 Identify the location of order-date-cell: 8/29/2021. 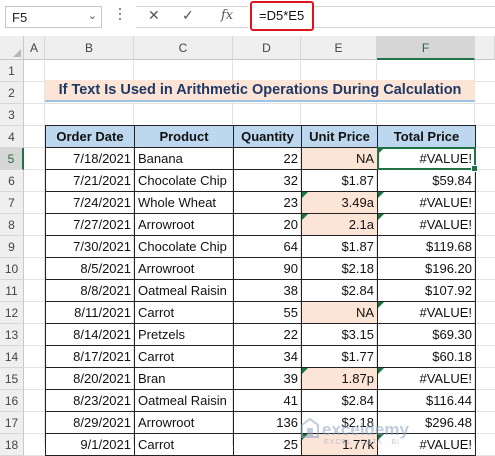
(90, 422).